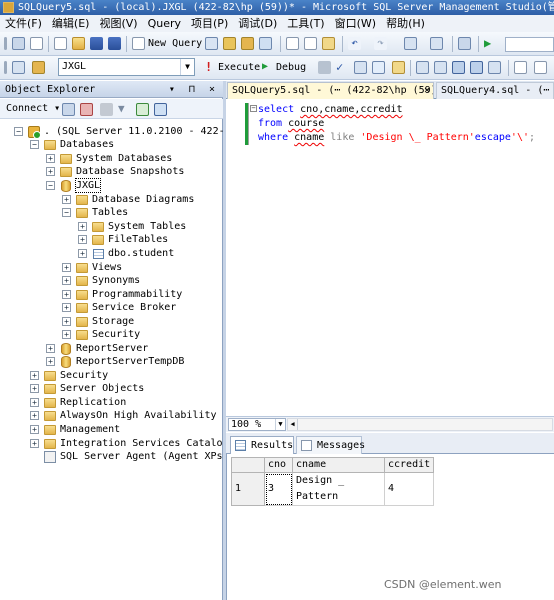 Image resolution: width=554 pixels, height=600 pixels. I want to click on change-connection-icon, so click(38, 67).